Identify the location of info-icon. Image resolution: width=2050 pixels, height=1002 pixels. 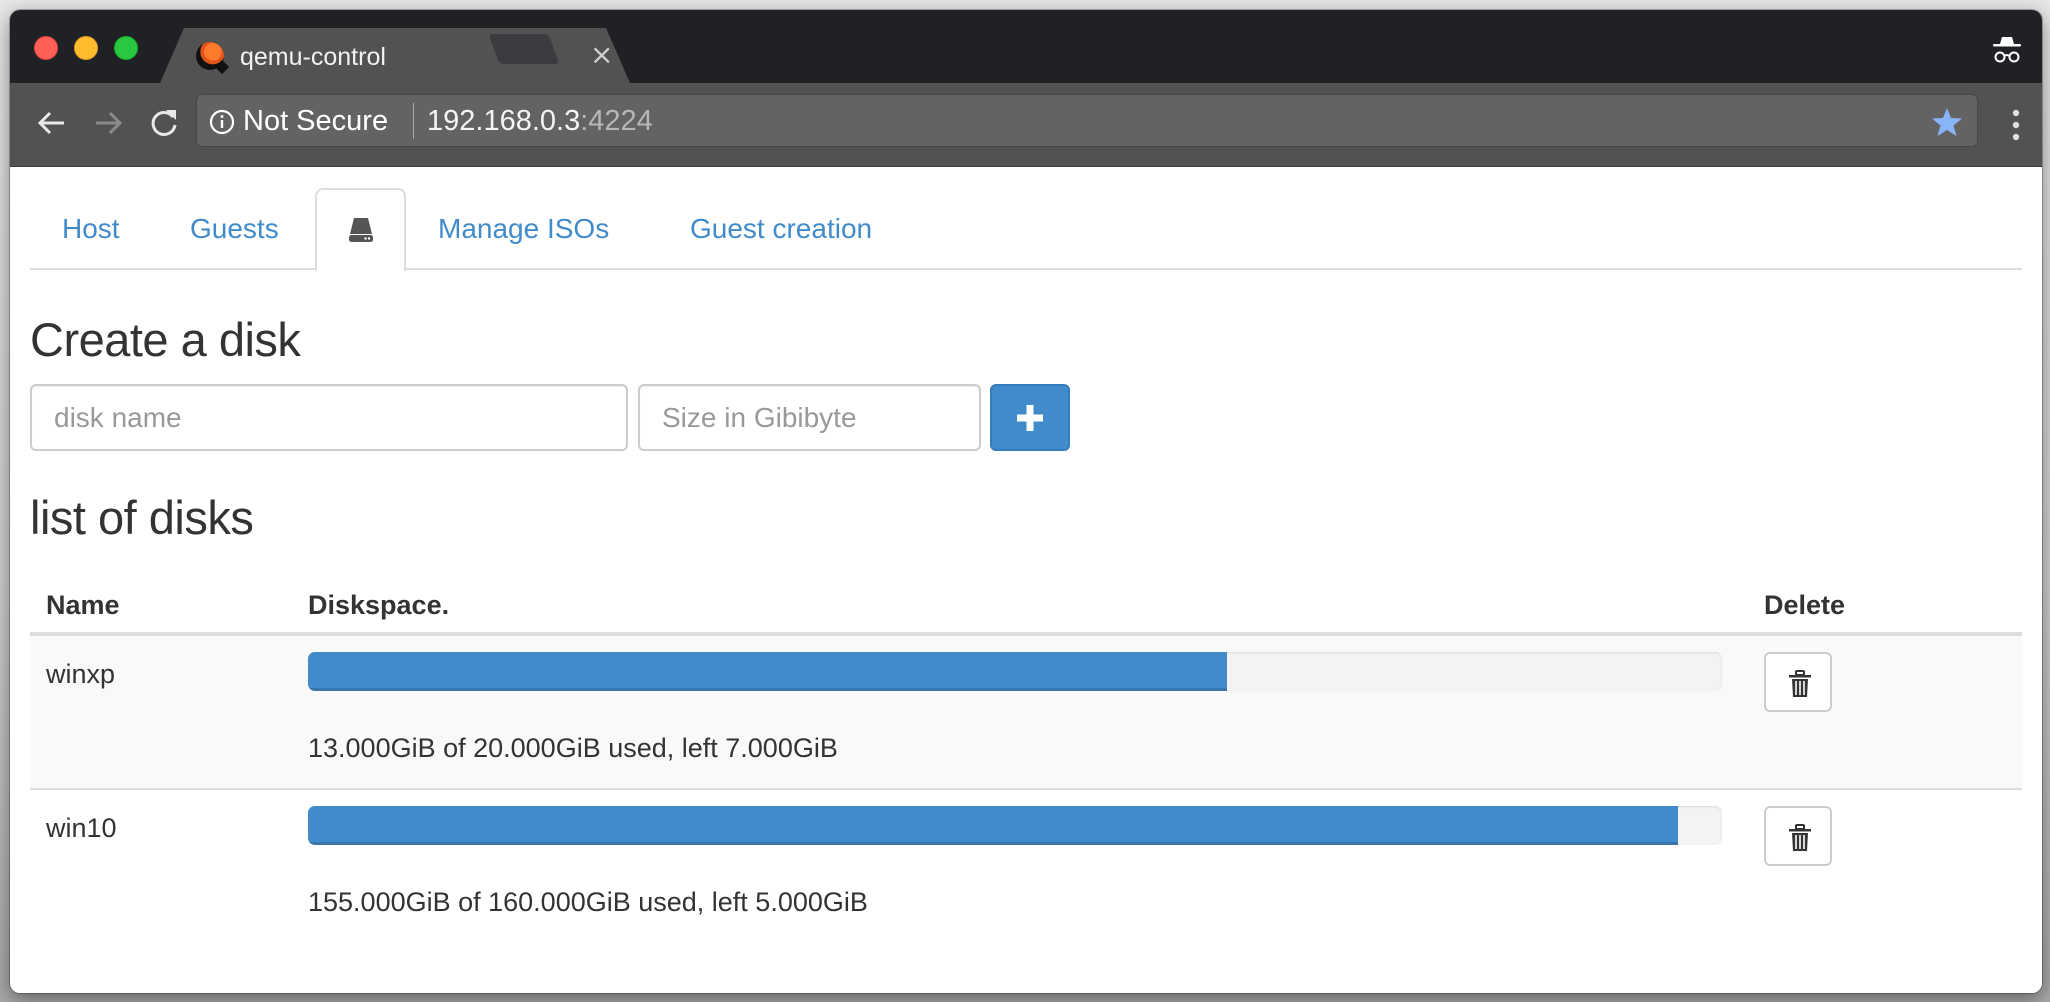
(222, 122).